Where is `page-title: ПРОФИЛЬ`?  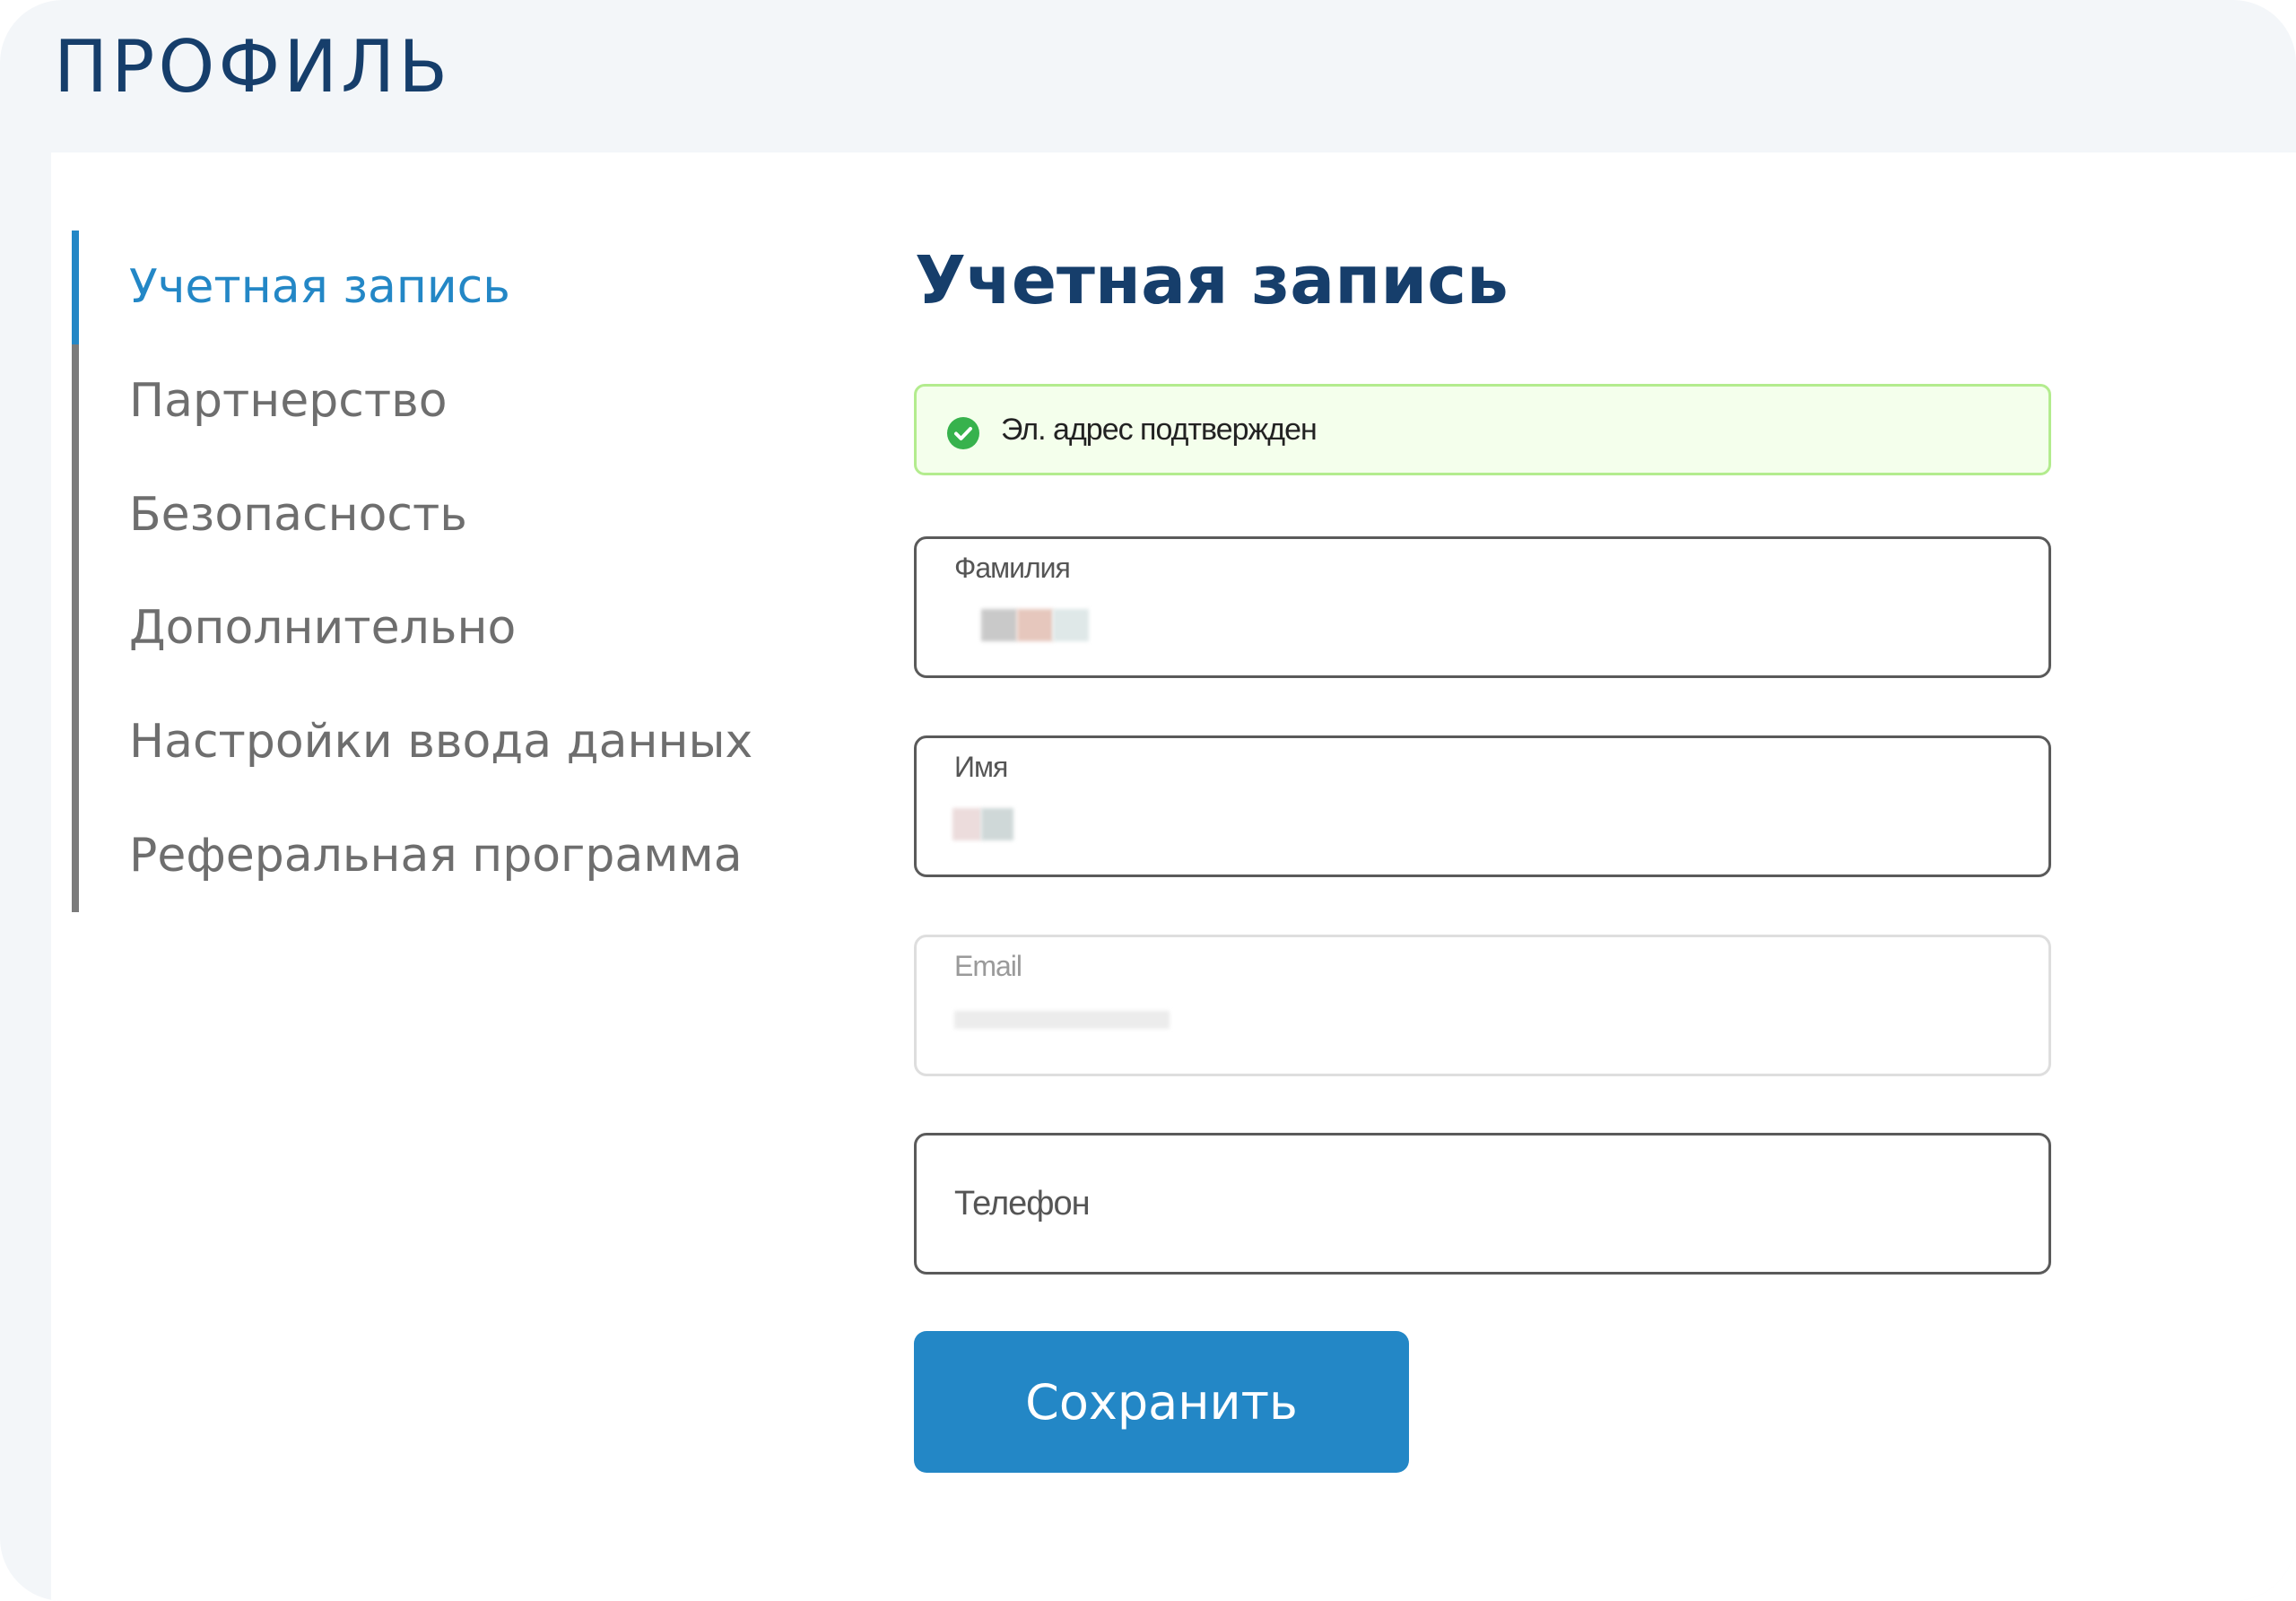
page-title: ПРОФИЛЬ is located at coordinates (253, 67).